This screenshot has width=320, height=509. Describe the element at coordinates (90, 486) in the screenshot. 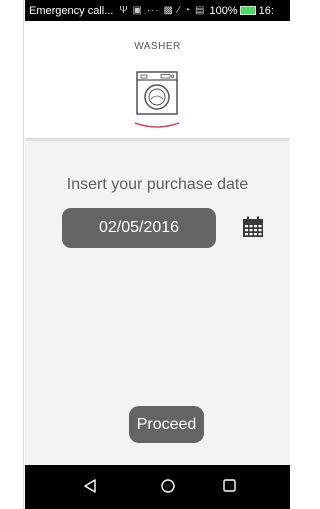

I see `back-icon` at that location.